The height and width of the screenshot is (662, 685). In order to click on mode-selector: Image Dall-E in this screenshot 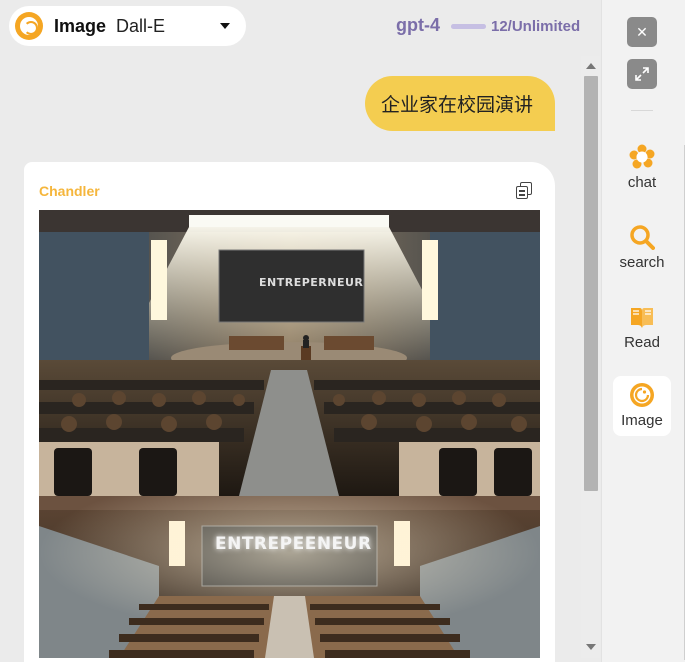, I will do `click(127, 26)`.